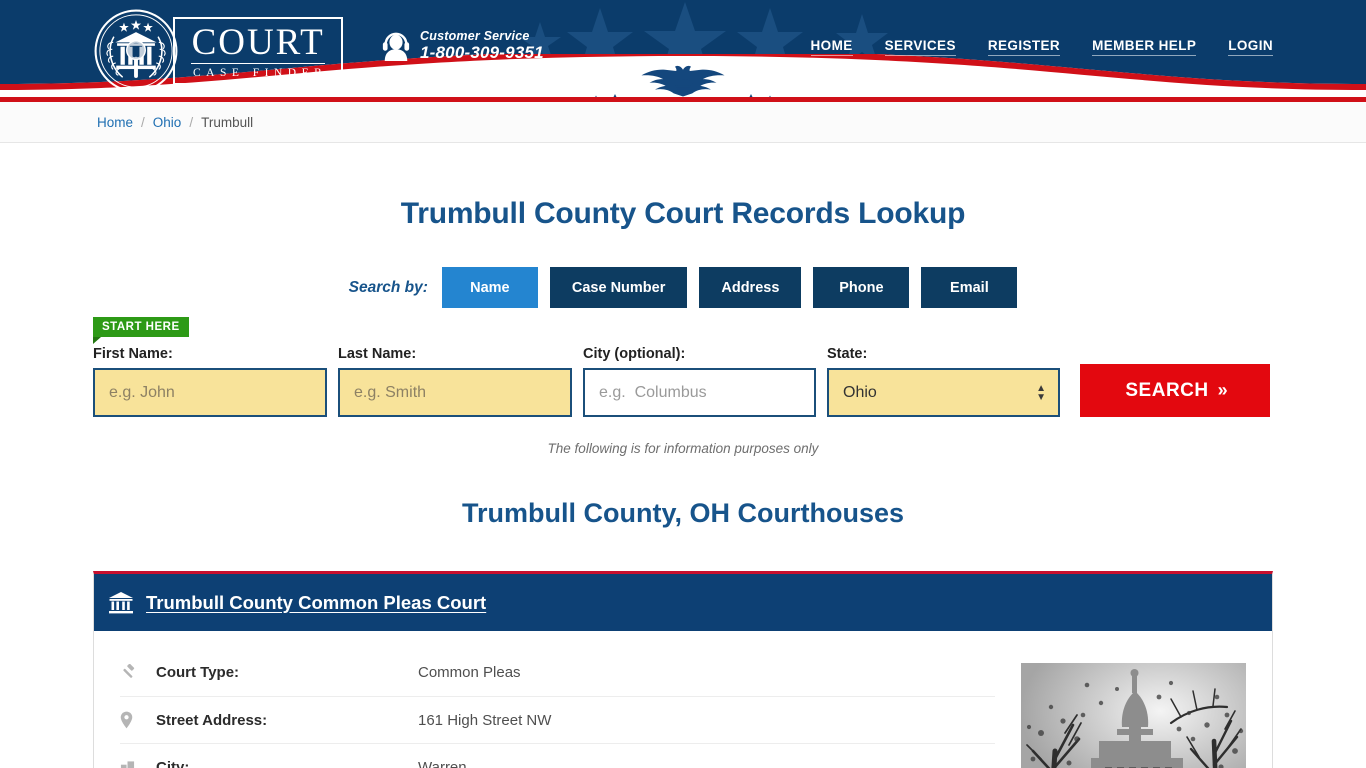  I want to click on city-field-group: City (optional):, so click(699, 381).